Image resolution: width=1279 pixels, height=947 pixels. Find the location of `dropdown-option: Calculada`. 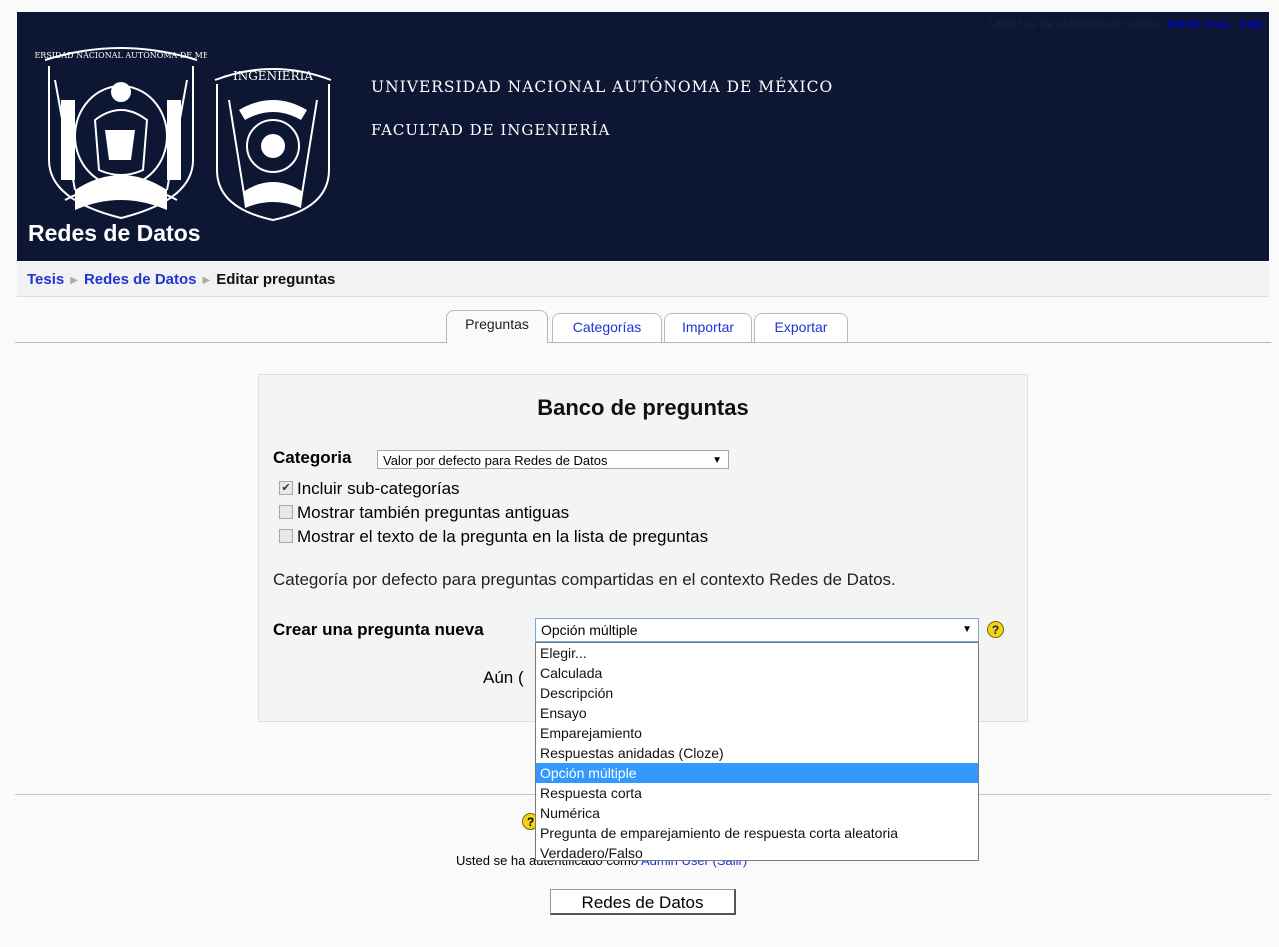

dropdown-option: Calculada is located at coordinates (757, 673).